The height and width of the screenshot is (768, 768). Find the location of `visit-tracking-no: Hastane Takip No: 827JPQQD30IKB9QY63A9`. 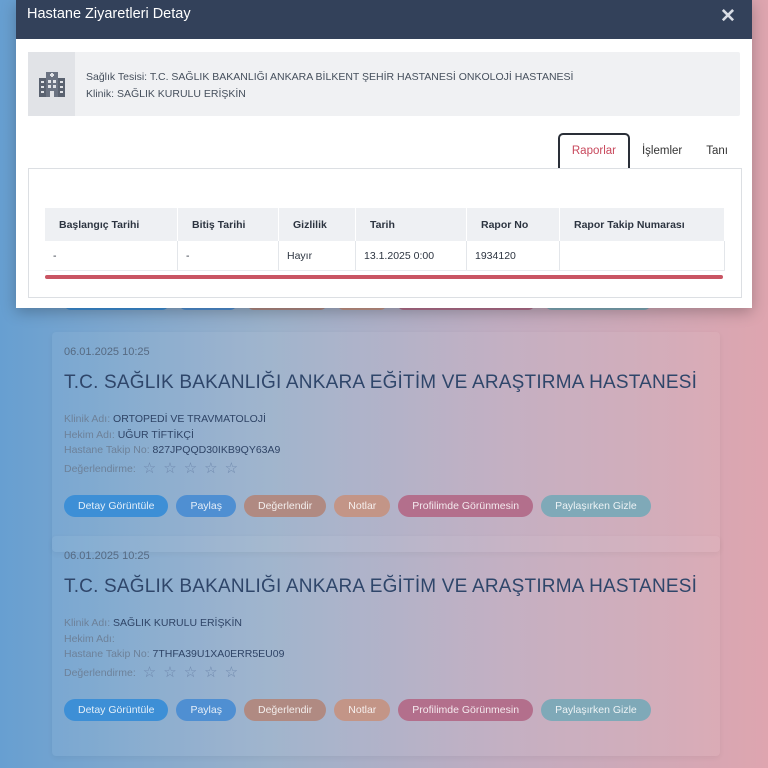

visit-tracking-no: Hastane Takip No: 827JPQQD30IKB9QY63A9 is located at coordinates (172, 450).